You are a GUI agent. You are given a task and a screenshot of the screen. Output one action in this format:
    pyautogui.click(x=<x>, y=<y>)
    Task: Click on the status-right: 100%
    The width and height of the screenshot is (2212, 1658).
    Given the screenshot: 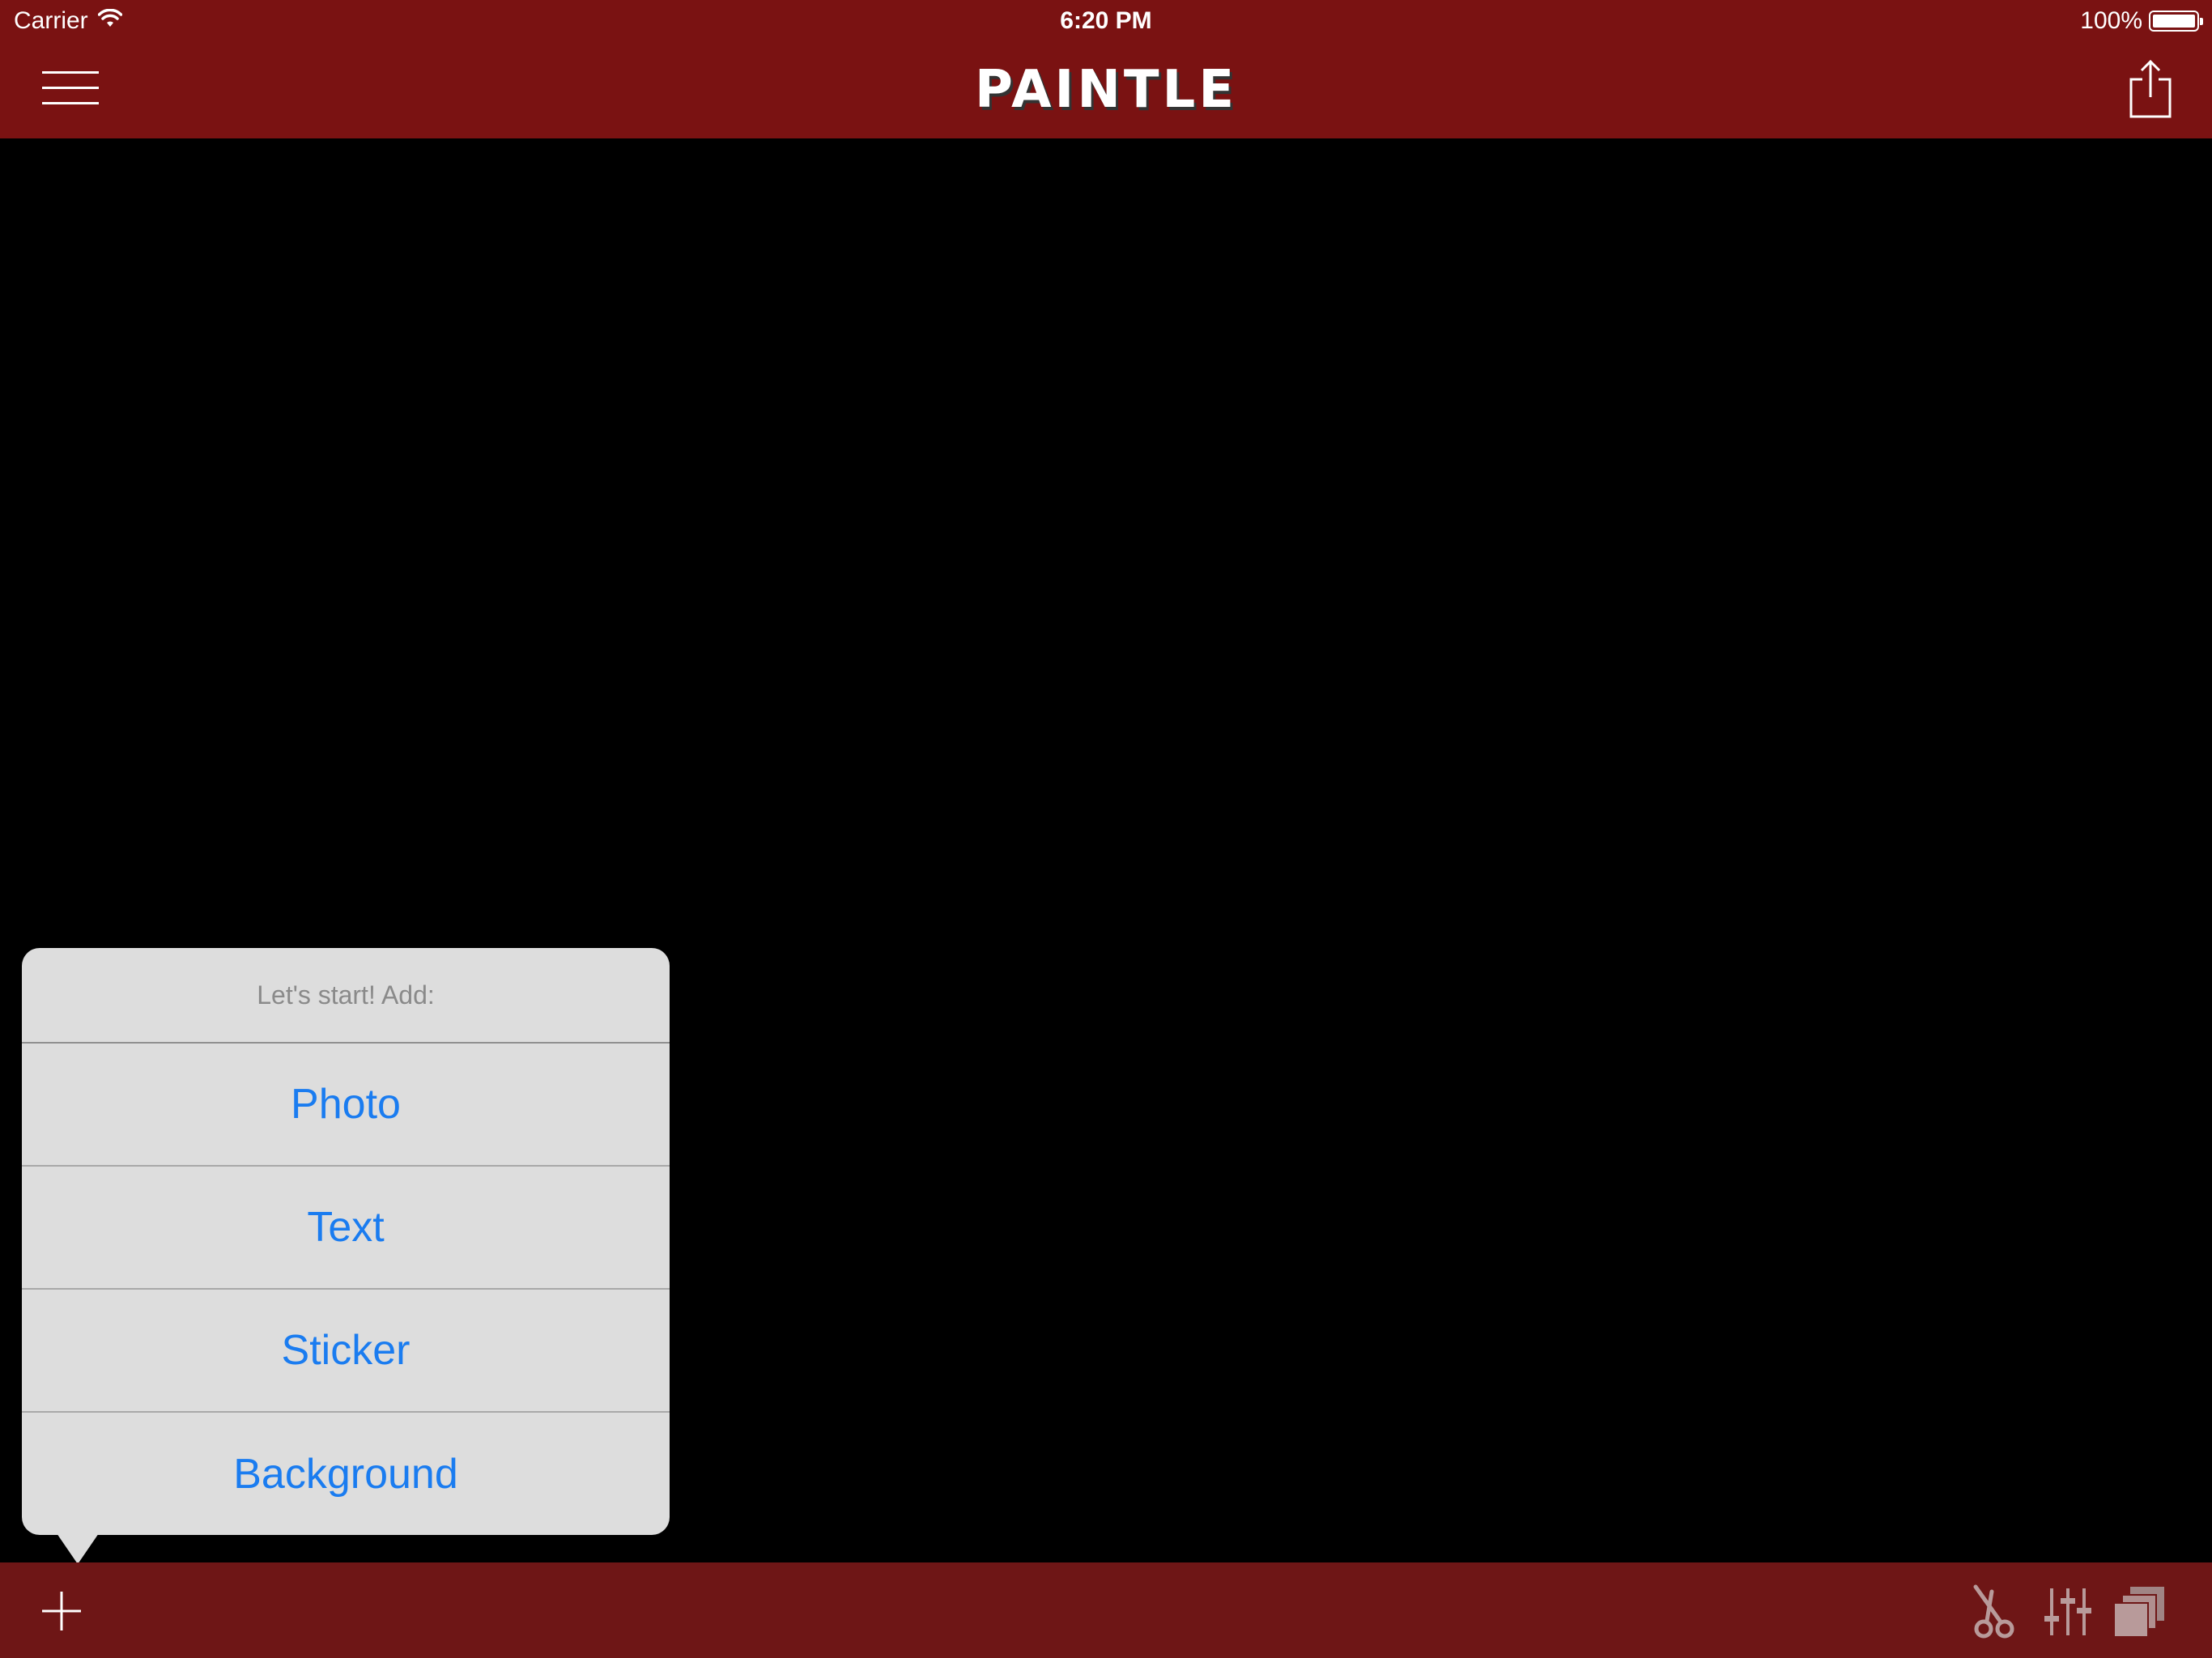 What is the action you would take?
    pyautogui.click(x=2142, y=21)
    